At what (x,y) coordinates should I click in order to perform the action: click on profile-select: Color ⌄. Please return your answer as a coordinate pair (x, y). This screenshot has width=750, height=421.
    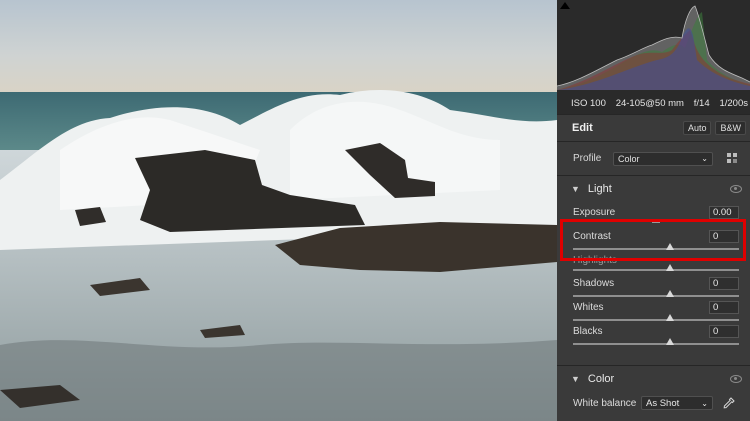
    Looking at the image, I should click on (663, 158).